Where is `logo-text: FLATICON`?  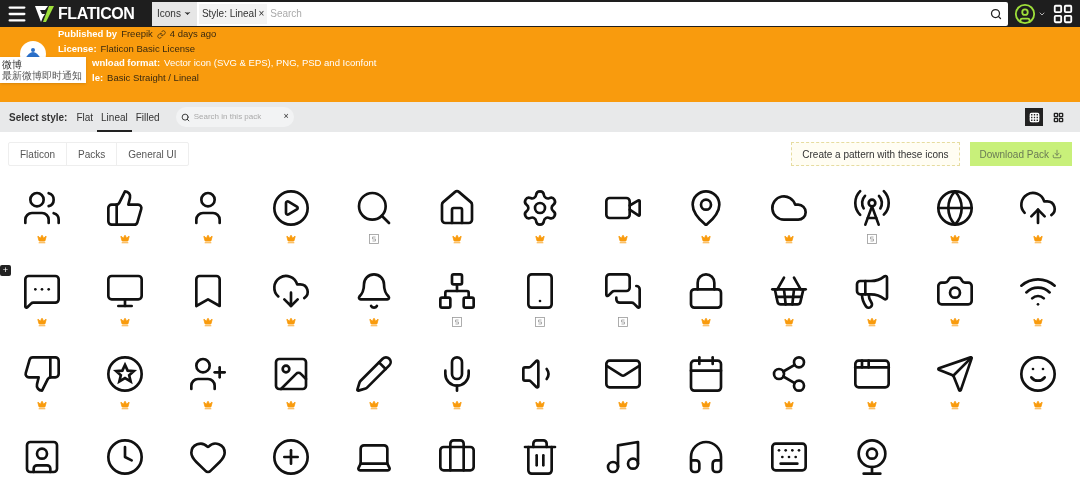 logo-text: FLATICON is located at coordinates (96, 13).